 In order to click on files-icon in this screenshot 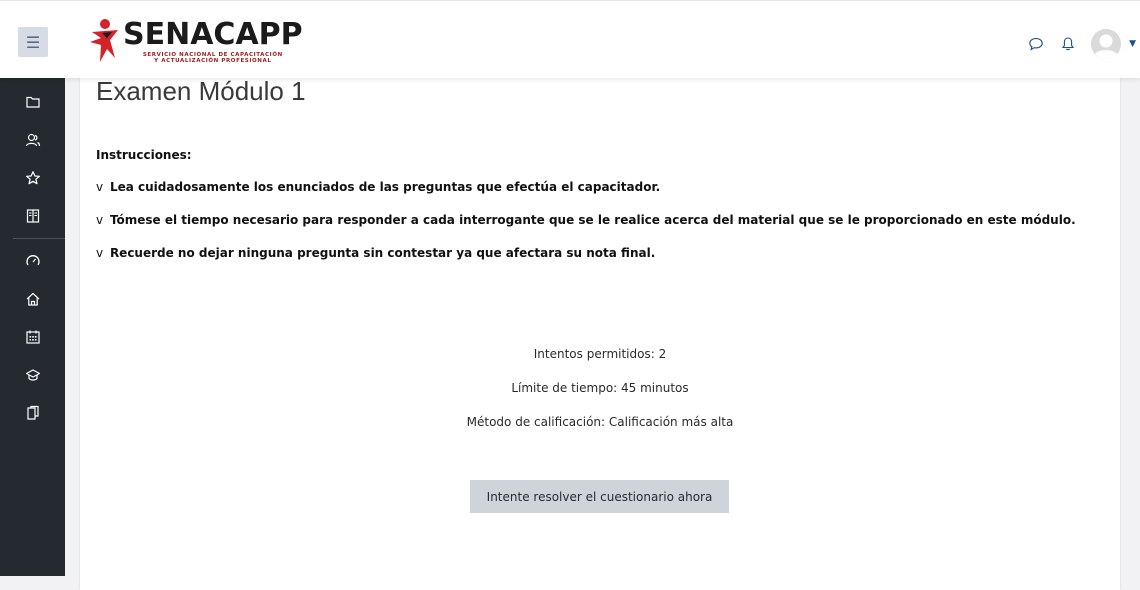, I will do `click(32, 412)`.